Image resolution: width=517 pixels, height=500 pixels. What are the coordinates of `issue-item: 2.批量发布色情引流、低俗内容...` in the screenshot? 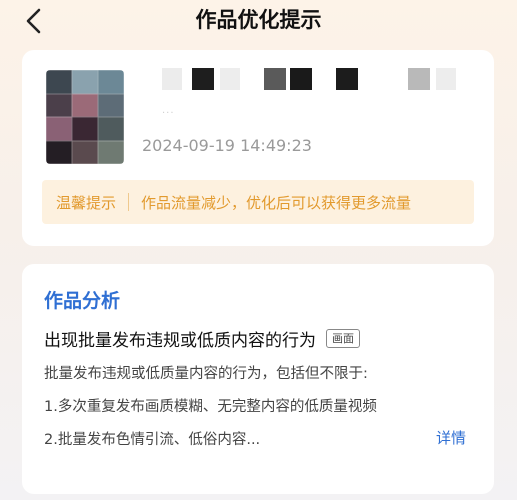 It's located at (152, 440).